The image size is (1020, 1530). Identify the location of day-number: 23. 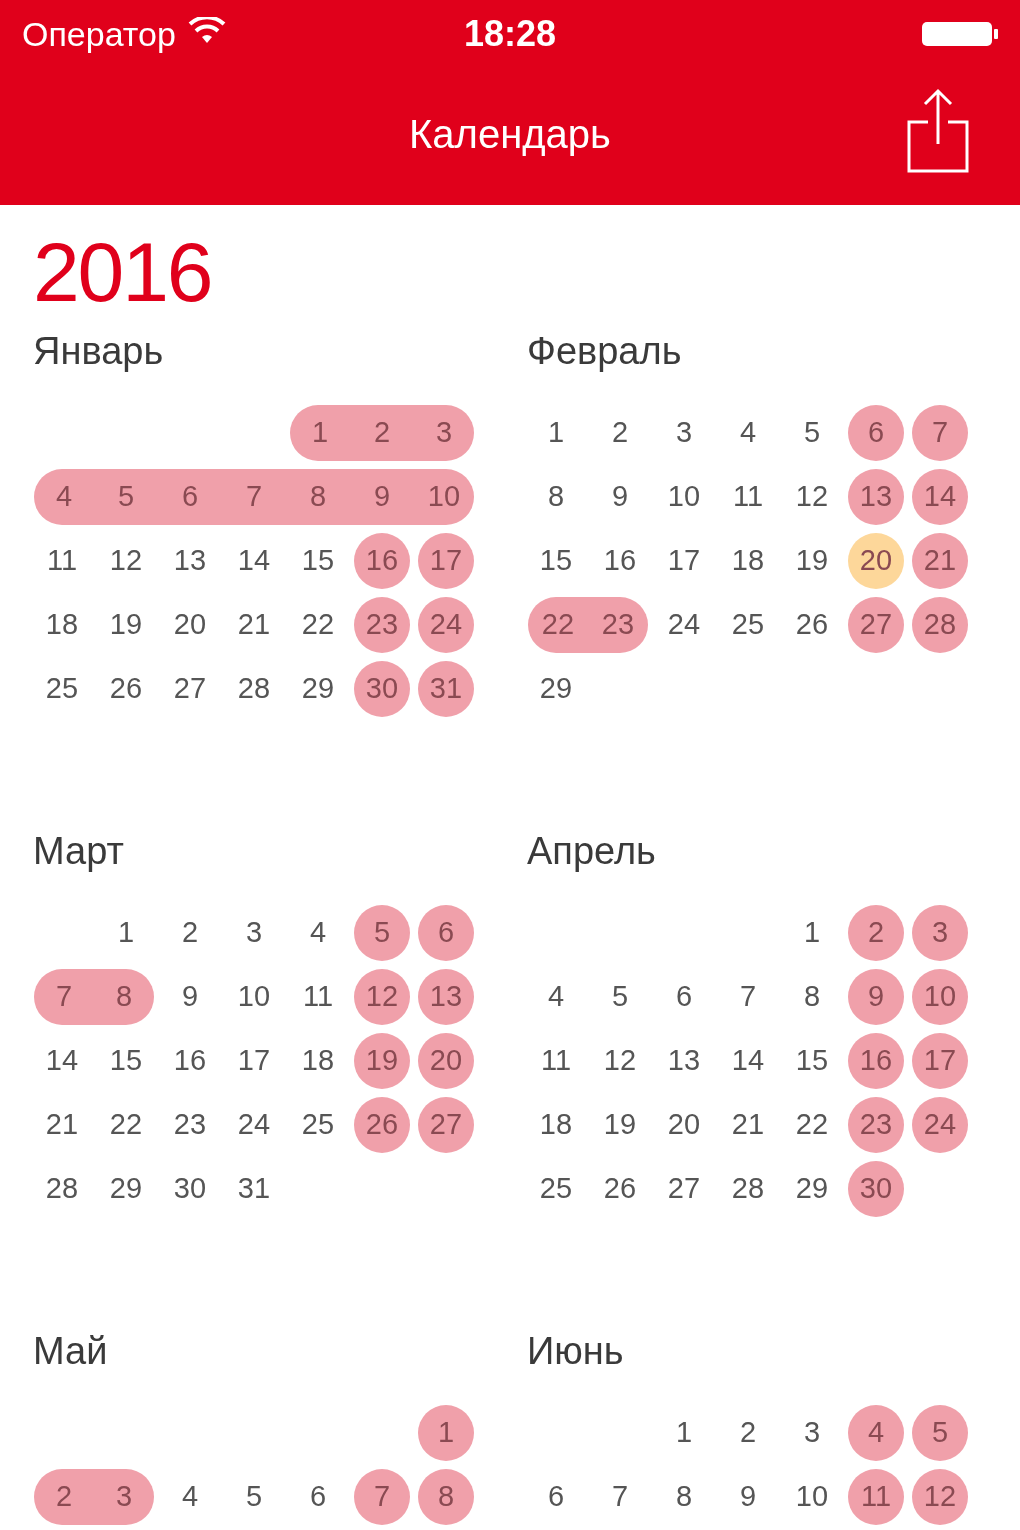
(382, 625).